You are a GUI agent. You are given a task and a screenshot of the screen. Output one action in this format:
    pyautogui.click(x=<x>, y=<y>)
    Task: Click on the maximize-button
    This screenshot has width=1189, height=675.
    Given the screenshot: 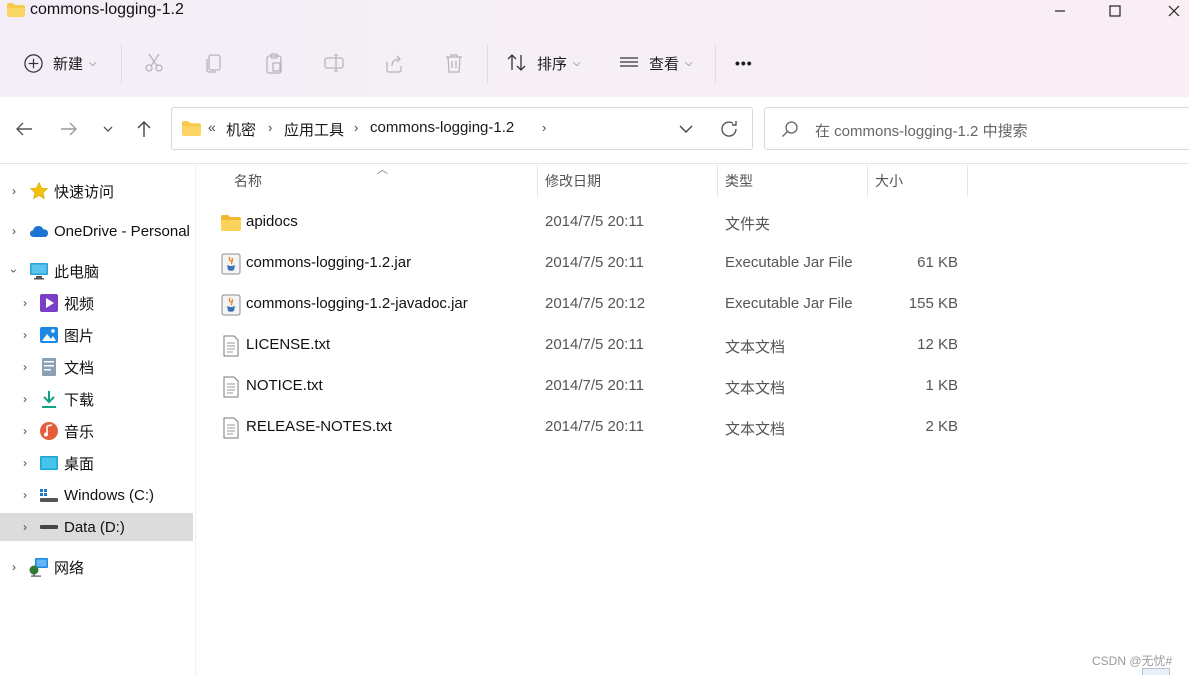 What is the action you would take?
    pyautogui.click(x=1115, y=11)
    